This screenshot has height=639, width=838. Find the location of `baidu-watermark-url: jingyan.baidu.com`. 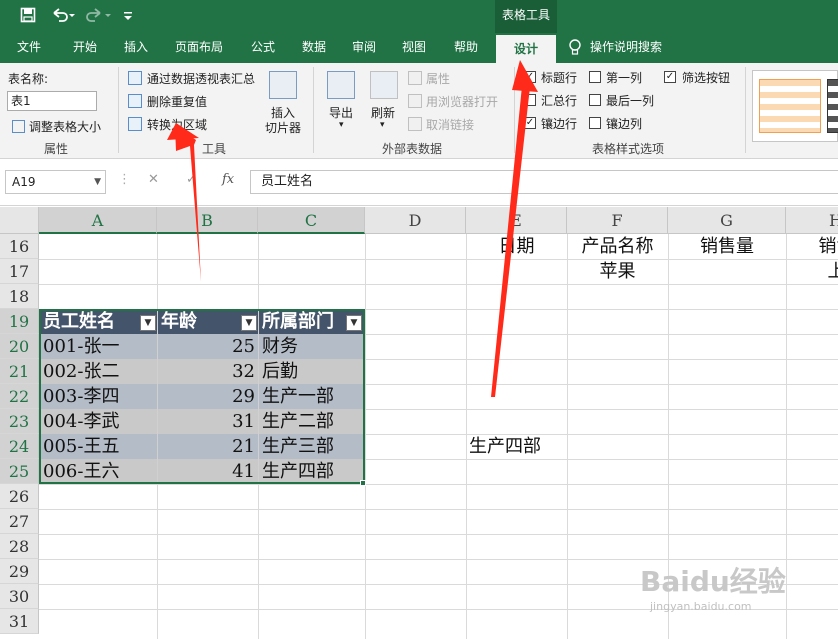

baidu-watermark-url: jingyan.baidu.com is located at coordinates (701, 606).